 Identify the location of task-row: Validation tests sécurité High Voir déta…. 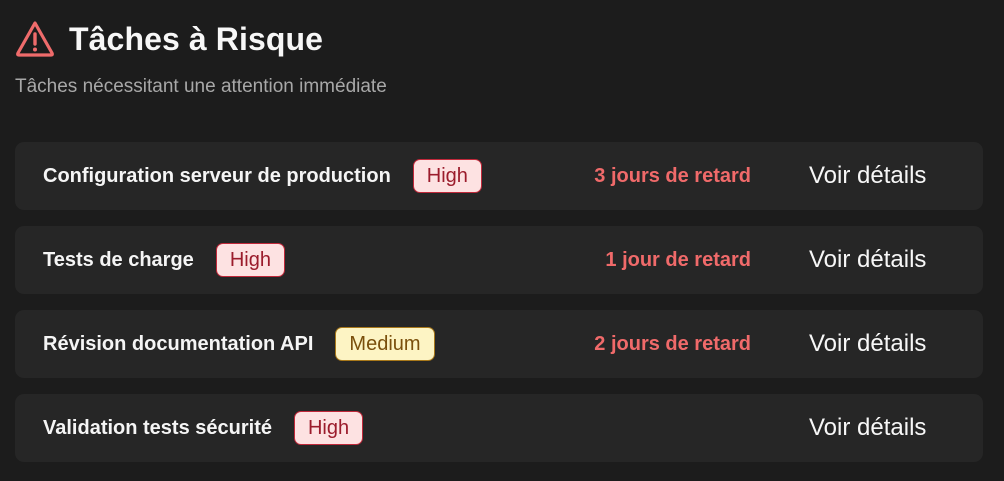
(499, 428).